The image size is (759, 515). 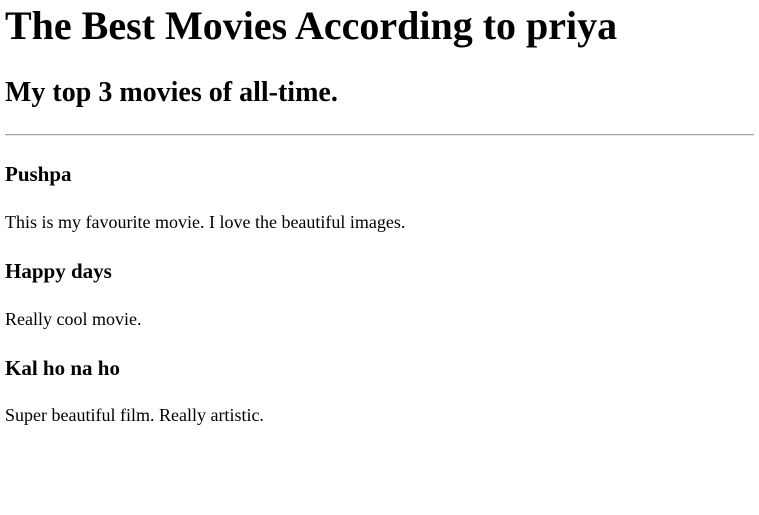 What do you see at coordinates (73, 319) in the screenshot?
I see `movie-description-2: Really cool movie.` at bounding box center [73, 319].